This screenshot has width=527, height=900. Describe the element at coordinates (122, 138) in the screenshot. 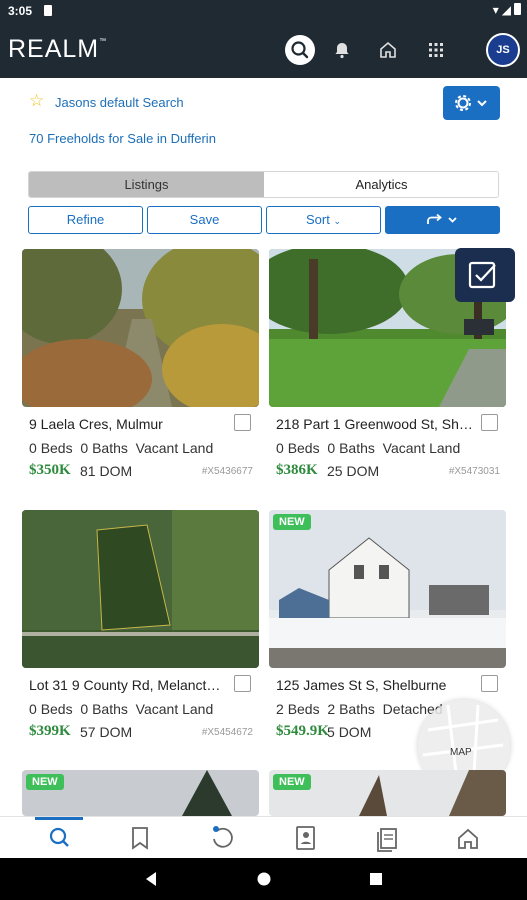

I see `result-summary: 70 Freeholds for Sale in Dufferin` at that location.